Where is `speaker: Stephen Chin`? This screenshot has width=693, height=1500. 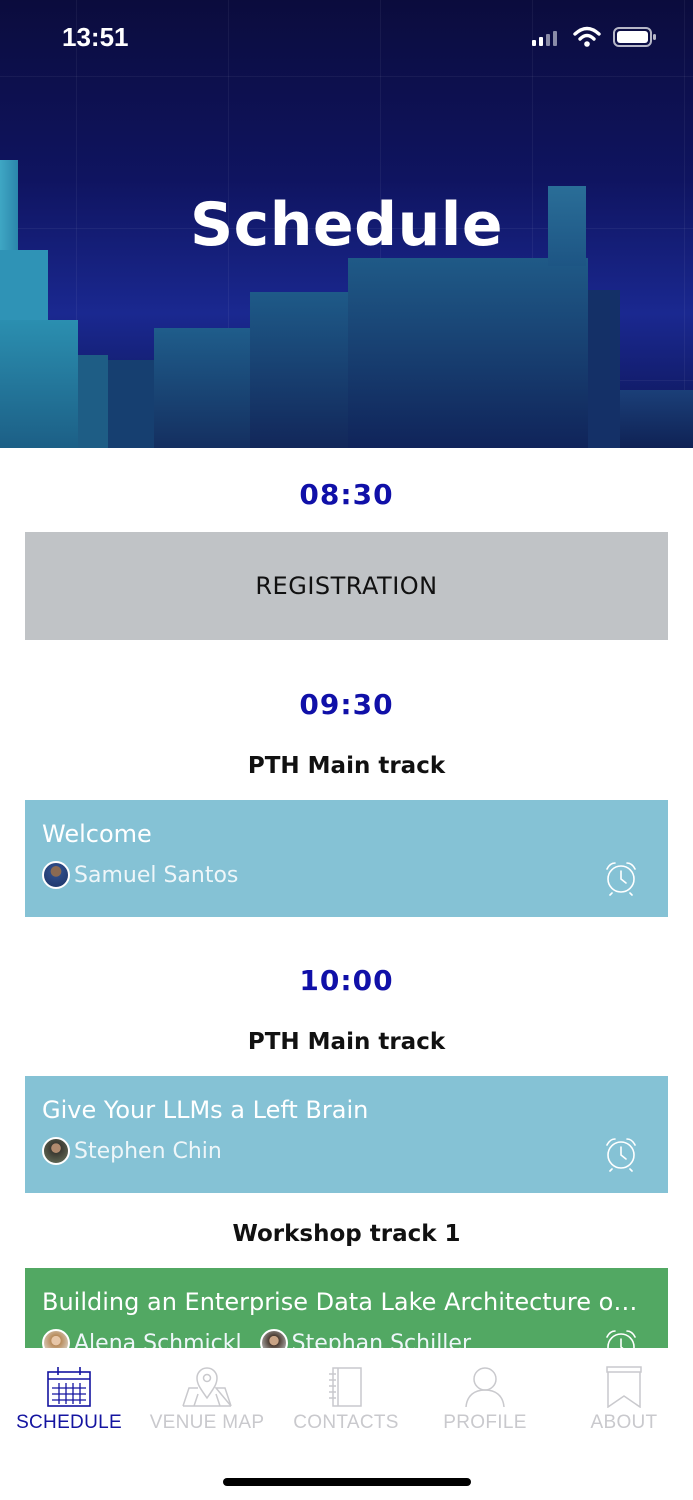
speaker: Stephen Chin is located at coordinates (132, 1151).